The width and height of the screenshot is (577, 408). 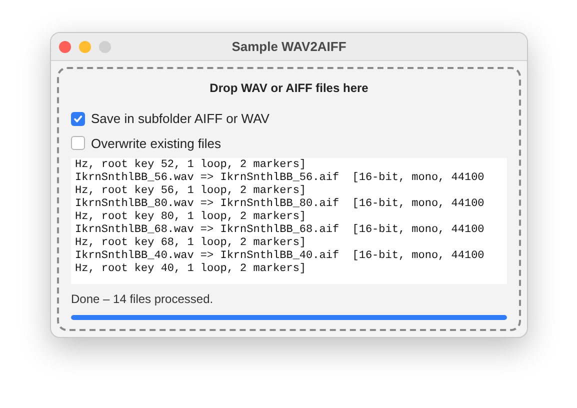 I want to click on zoom-button, so click(x=105, y=46).